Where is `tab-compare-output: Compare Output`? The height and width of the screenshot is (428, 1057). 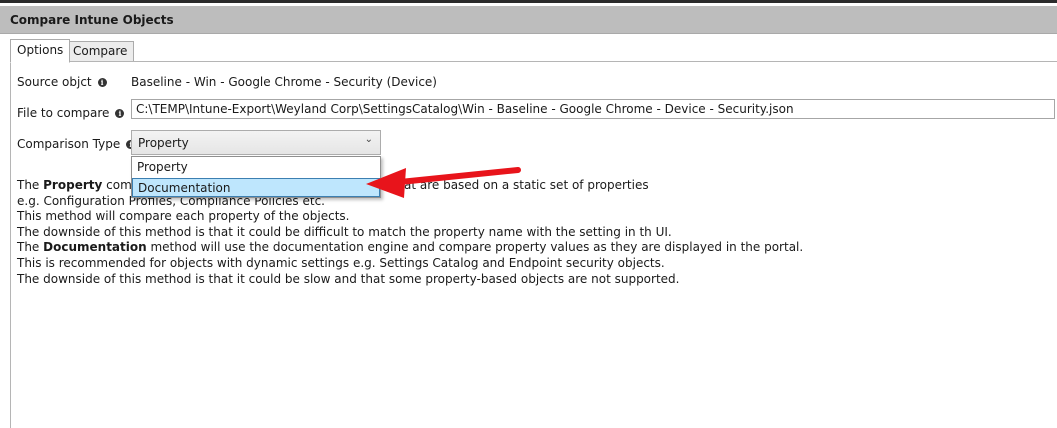
tab-compare-output: Compare Output is located at coordinates (100, 59).